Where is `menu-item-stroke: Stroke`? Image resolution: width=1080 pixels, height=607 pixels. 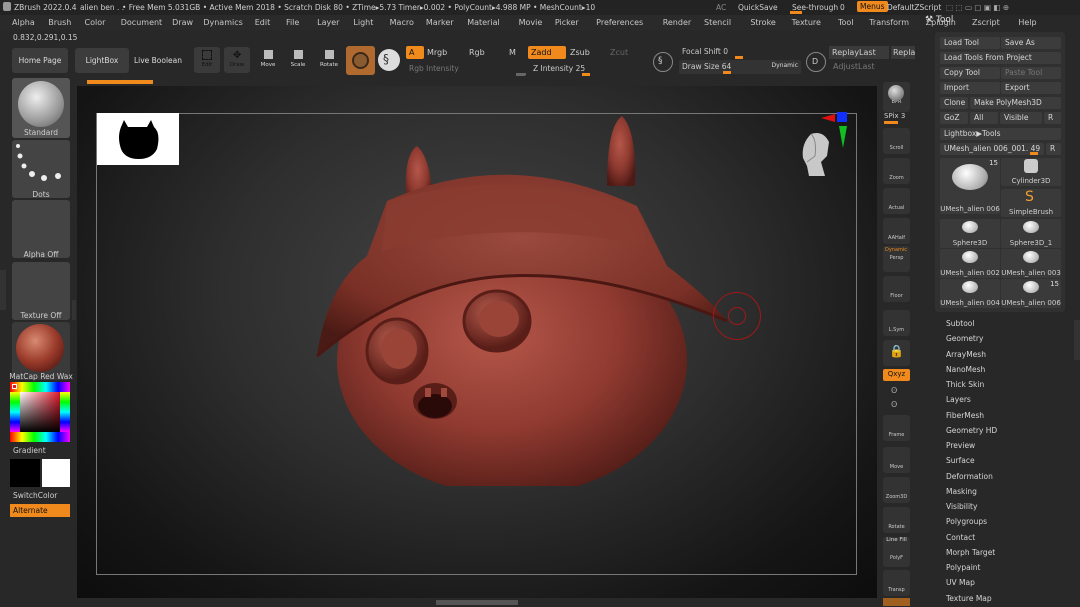 menu-item-stroke: Stroke is located at coordinates (763, 22).